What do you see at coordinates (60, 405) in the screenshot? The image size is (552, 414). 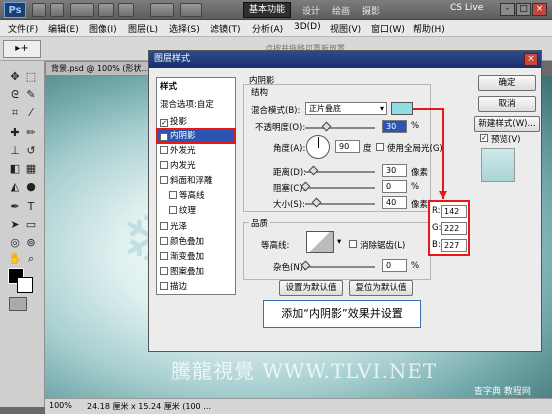 I see `zoom-level: 100%` at bounding box center [60, 405].